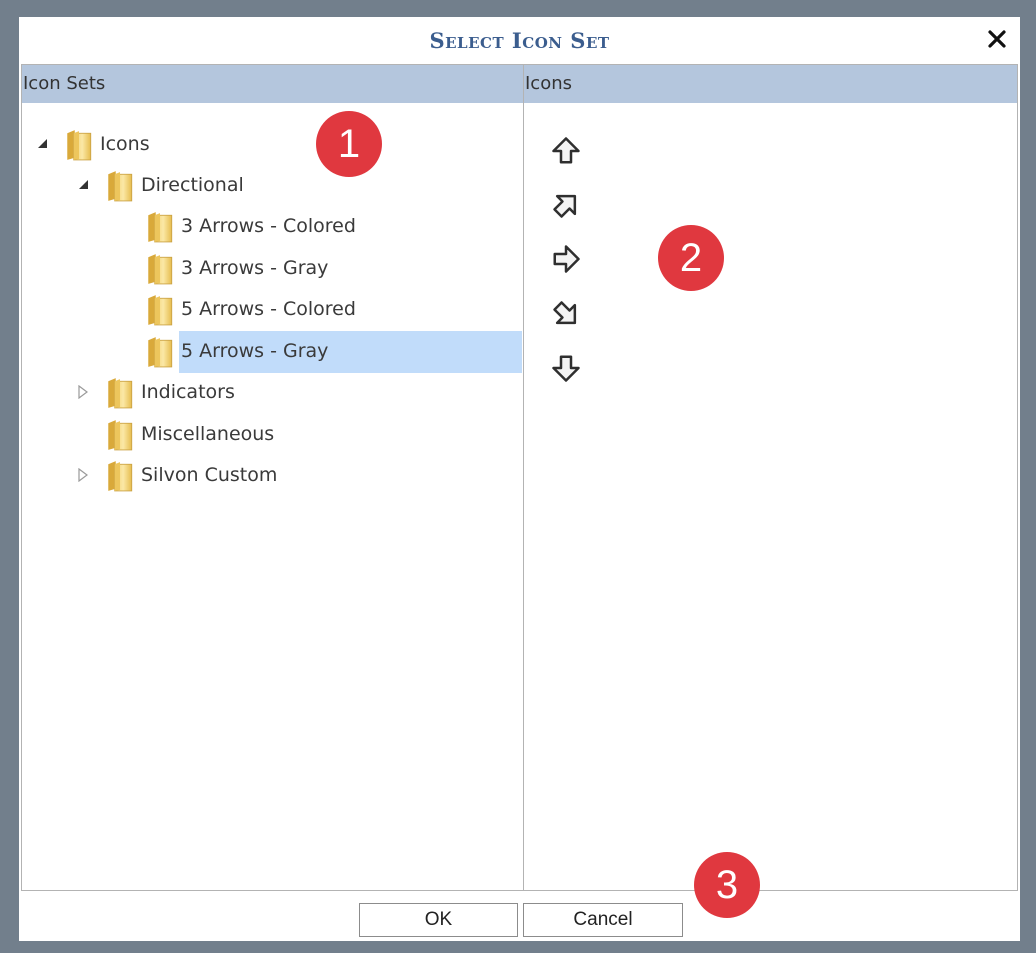  I want to click on tree-node-label: 3 Arrows - Gray, so click(255, 268).